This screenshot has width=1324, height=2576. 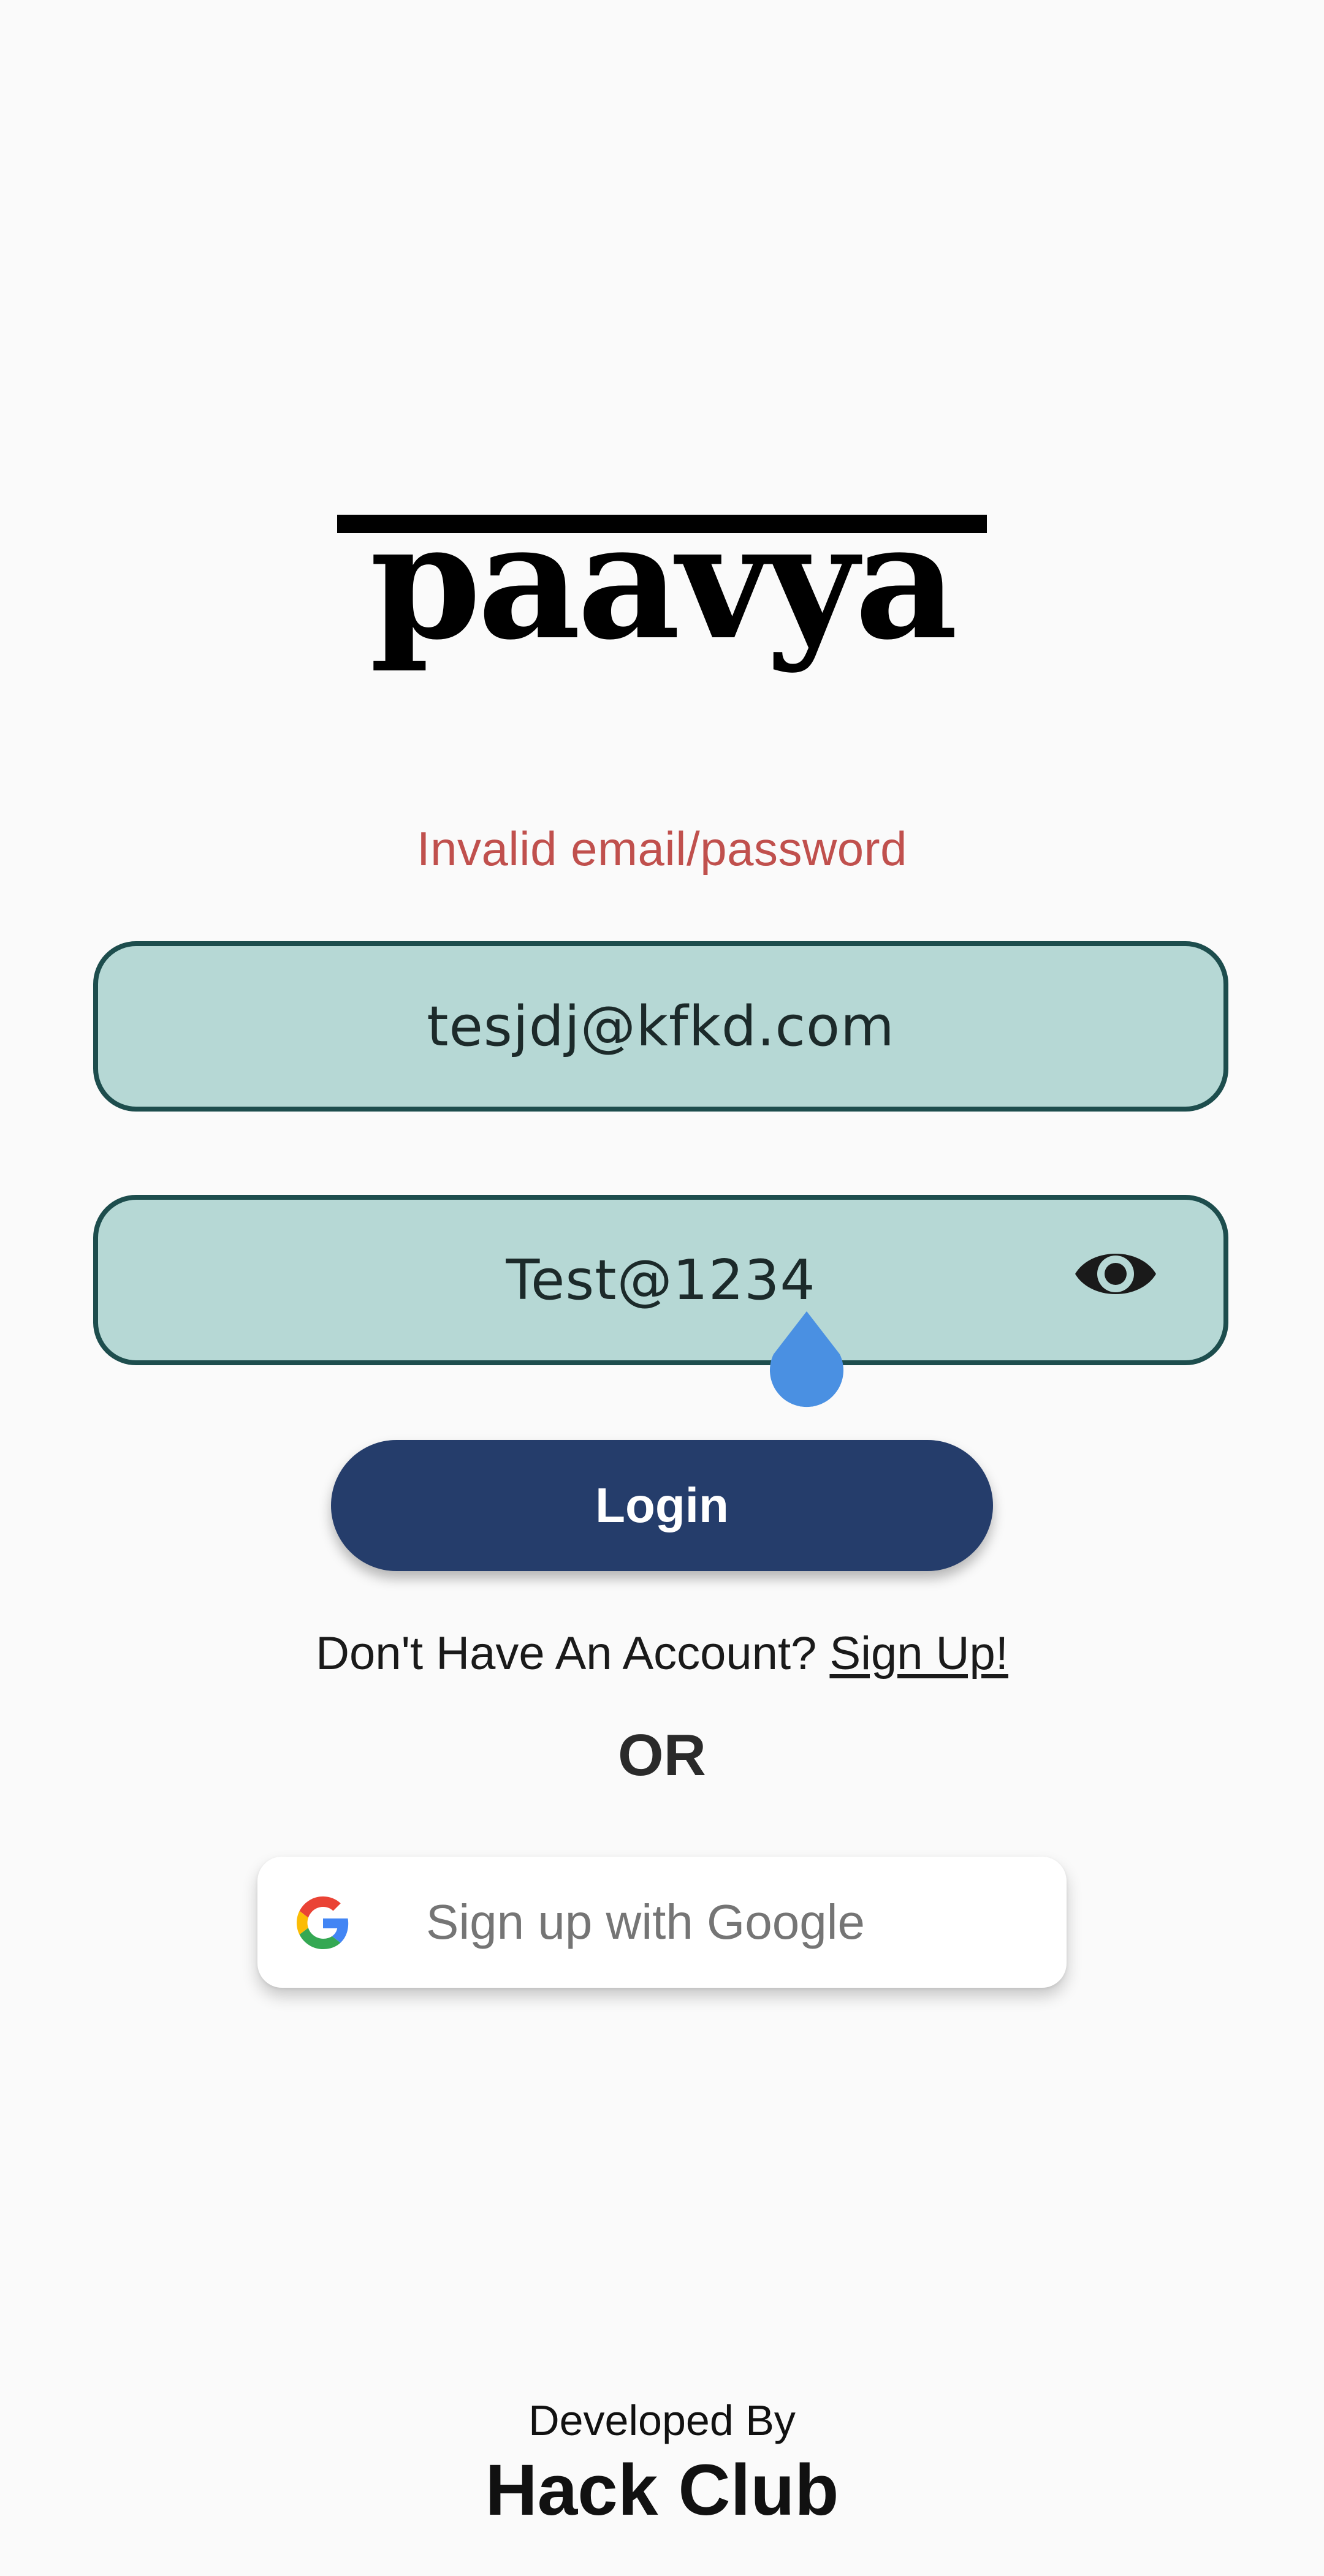 I want to click on email-field: tesjdj@kfkd.com, so click(x=660, y=1026).